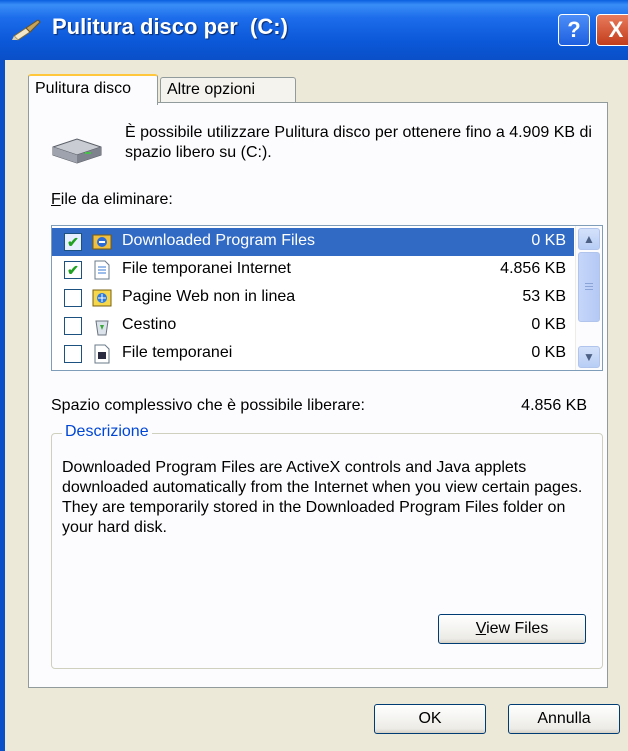 The height and width of the screenshot is (751, 628). Describe the element at coordinates (56, 199) in the screenshot. I see `files-label-accel: F` at that location.